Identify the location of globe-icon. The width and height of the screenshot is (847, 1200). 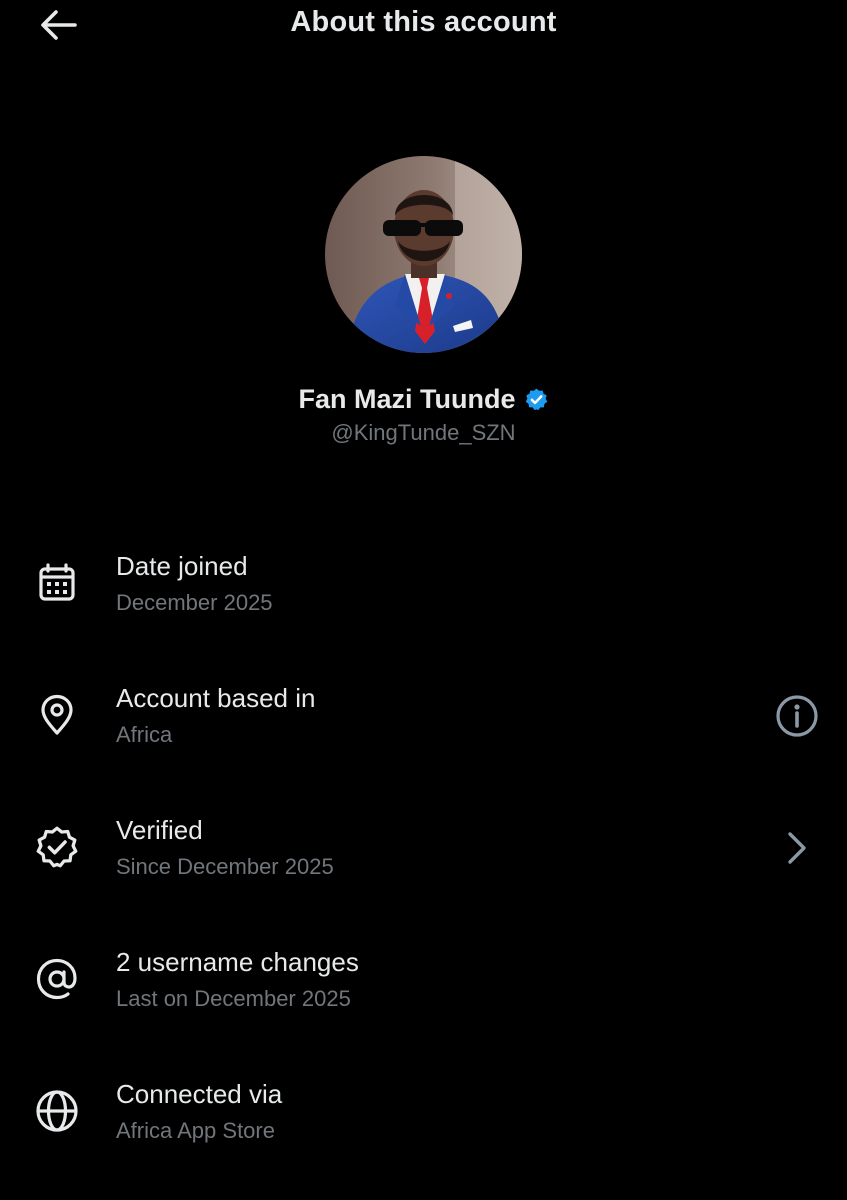
(57, 1111).